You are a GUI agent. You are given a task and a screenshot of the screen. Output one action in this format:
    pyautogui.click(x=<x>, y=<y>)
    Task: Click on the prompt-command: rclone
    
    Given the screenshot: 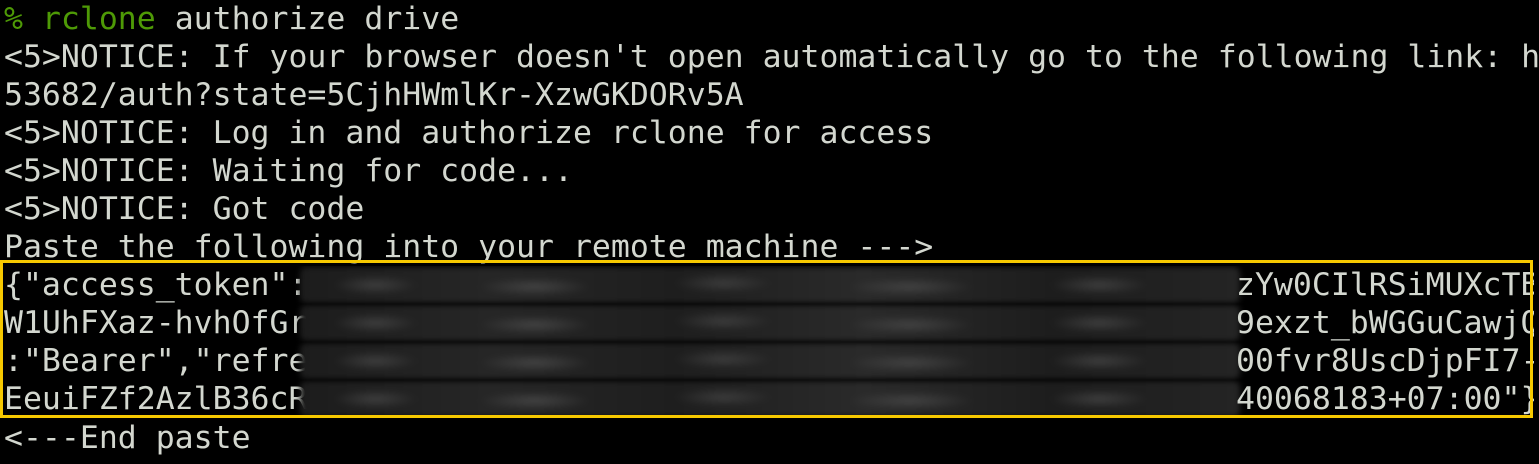 What is the action you would take?
    pyautogui.click(x=98, y=19)
    